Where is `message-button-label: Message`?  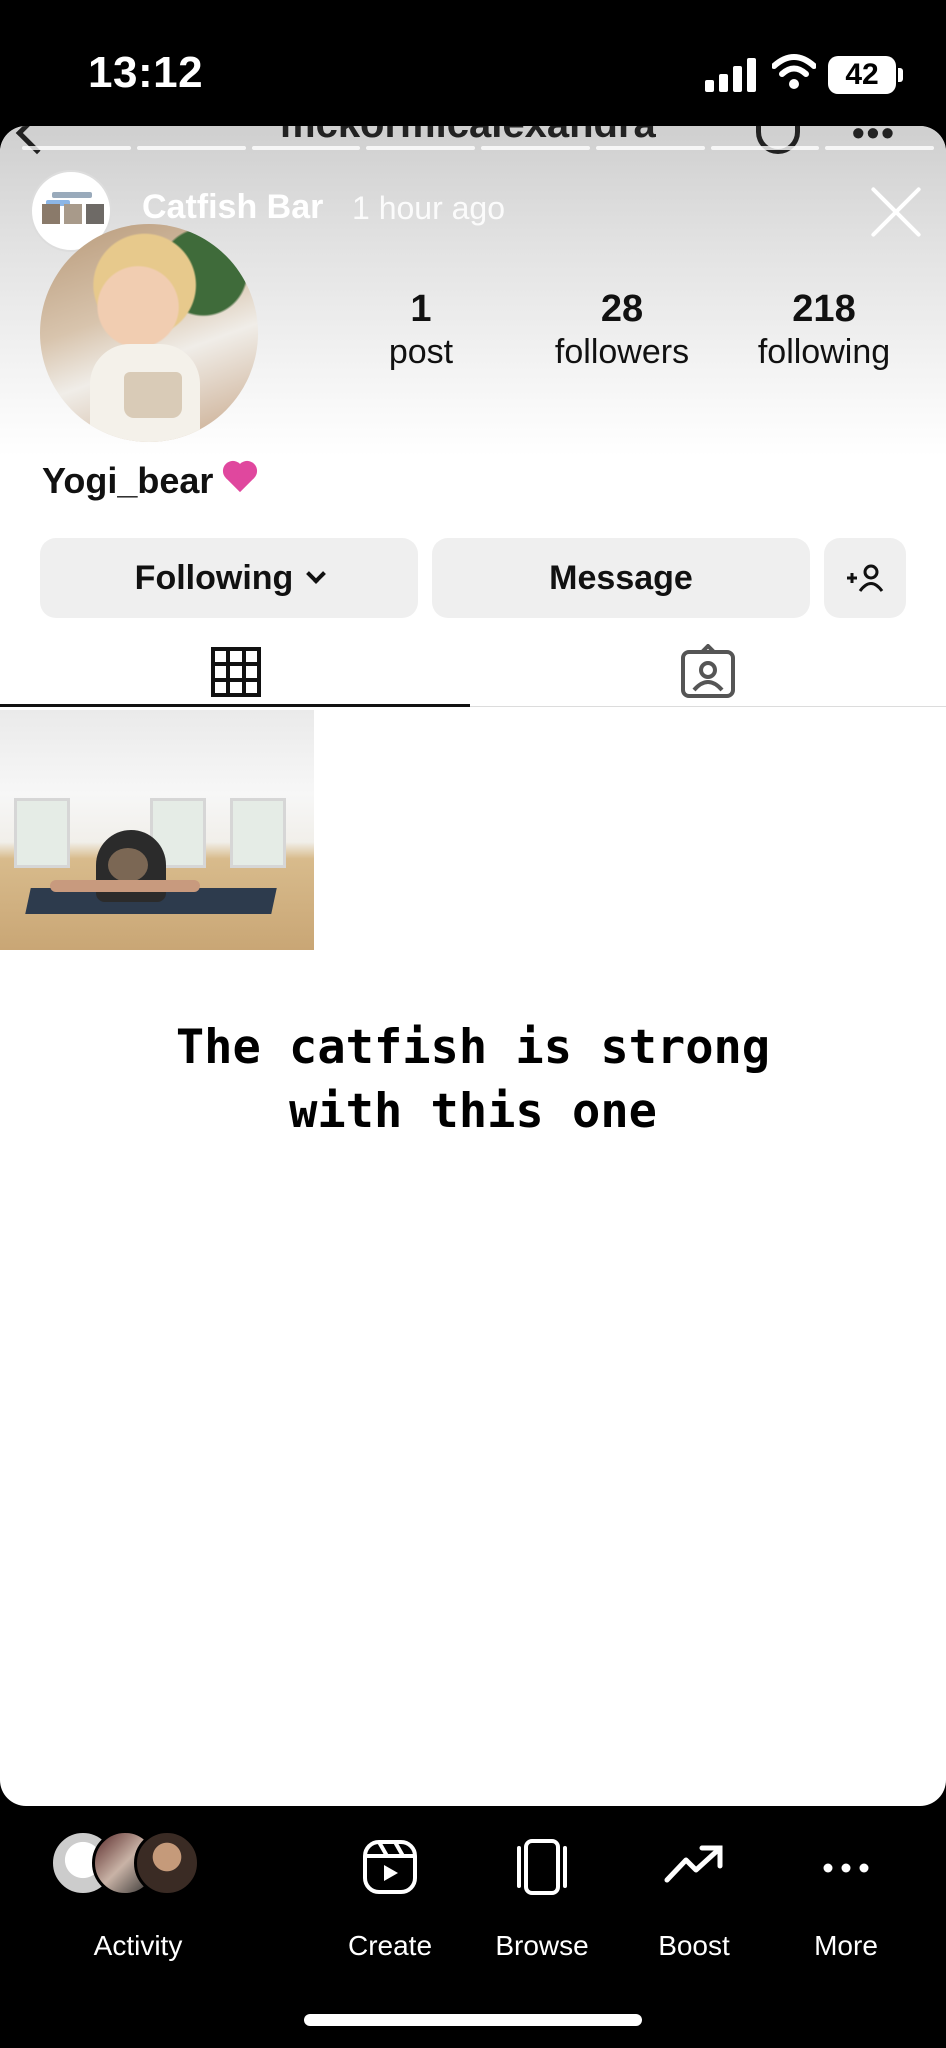 message-button-label: Message is located at coordinates (621, 577).